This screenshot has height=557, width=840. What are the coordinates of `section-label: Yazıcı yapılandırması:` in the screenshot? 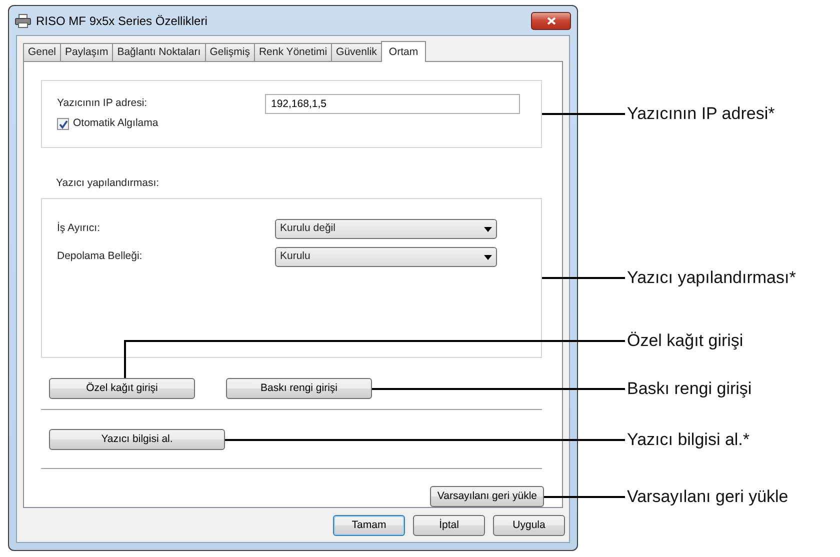 It's located at (108, 184).